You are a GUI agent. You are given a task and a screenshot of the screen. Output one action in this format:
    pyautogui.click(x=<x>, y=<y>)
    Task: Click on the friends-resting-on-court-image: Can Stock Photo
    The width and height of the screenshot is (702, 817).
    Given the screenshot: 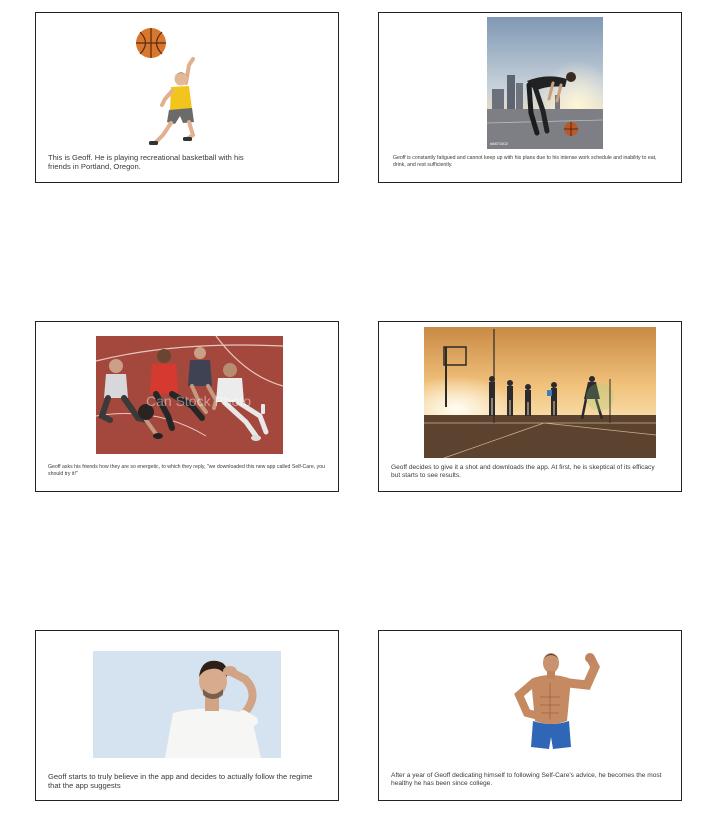 What is the action you would take?
    pyautogui.click(x=189, y=395)
    